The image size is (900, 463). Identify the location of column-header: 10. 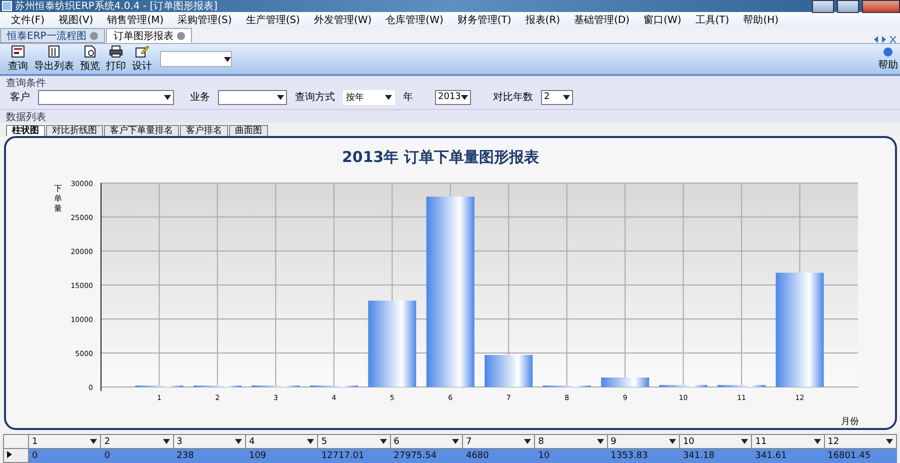
(715, 441).